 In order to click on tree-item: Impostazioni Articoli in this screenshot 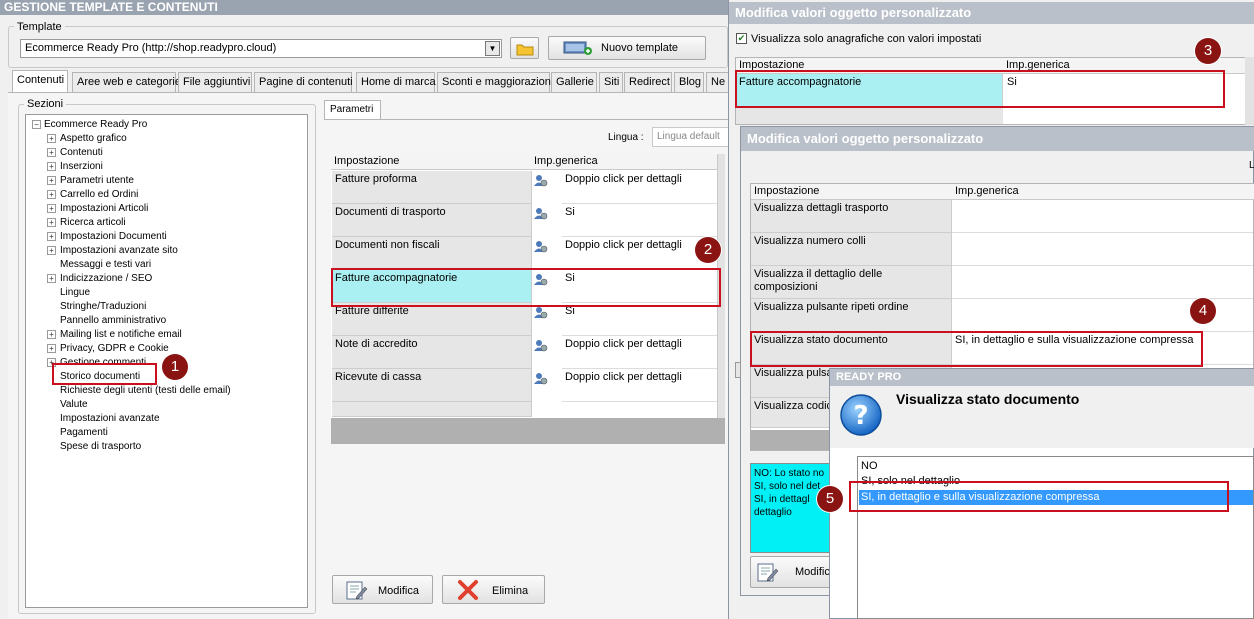, I will do `click(104, 208)`.